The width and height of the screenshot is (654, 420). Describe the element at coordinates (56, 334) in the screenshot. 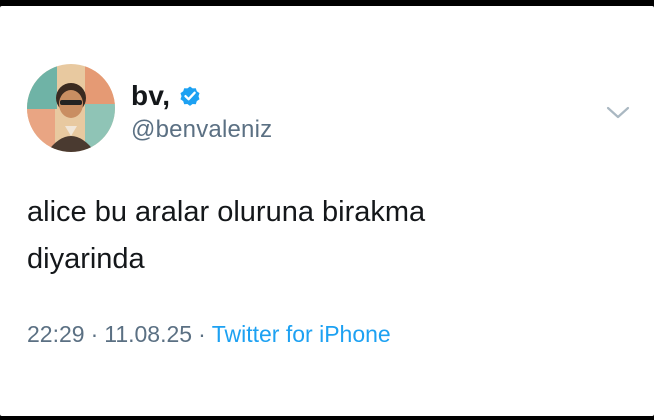

I see `tweet-time: 22:29` at that location.